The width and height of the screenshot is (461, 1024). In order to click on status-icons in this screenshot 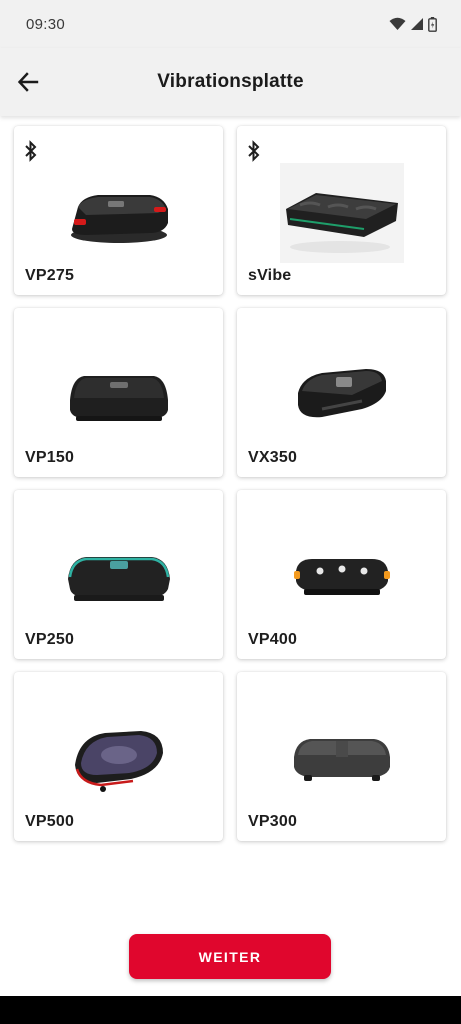, I will do `click(413, 24)`.